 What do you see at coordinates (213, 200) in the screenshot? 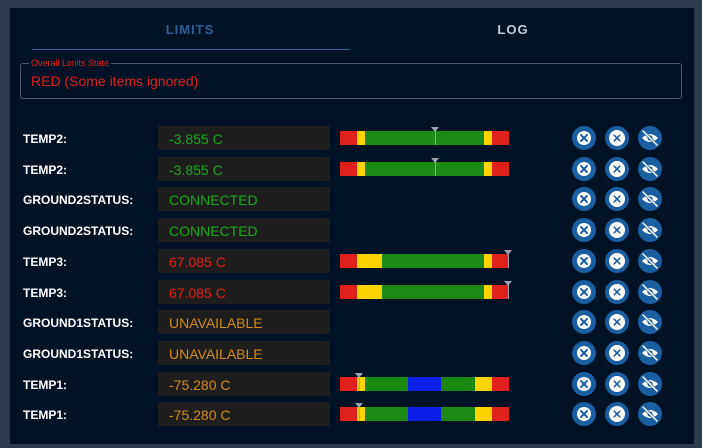
I see `item-value: CONNECTED` at bounding box center [213, 200].